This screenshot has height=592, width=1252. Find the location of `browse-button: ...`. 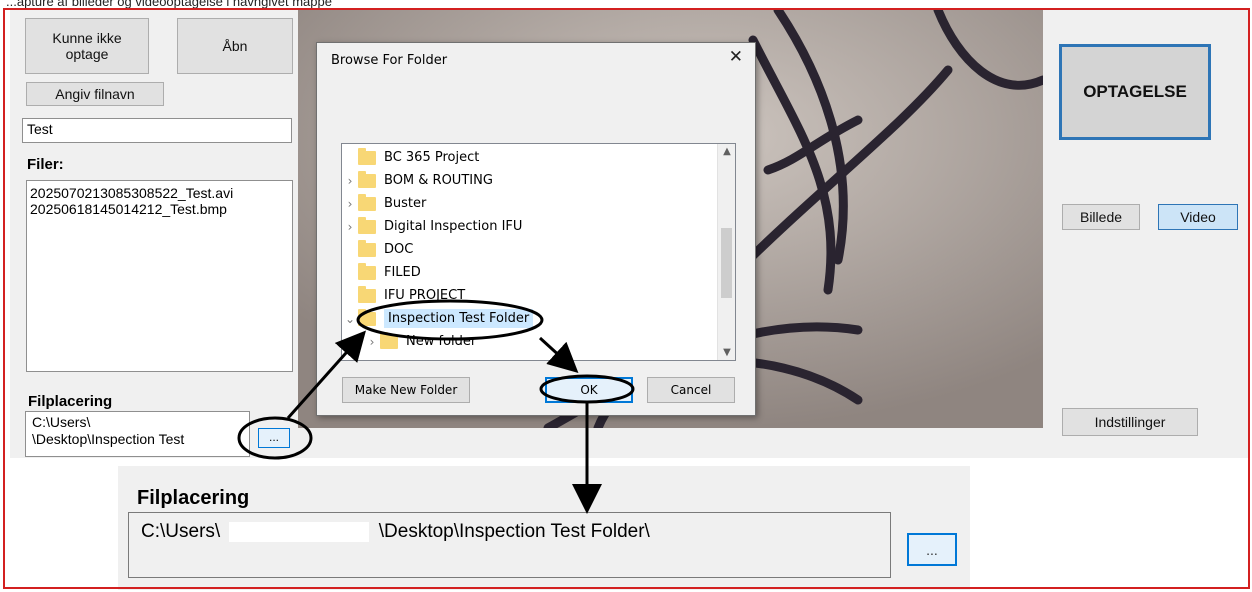

browse-button: ... is located at coordinates (274, 438).